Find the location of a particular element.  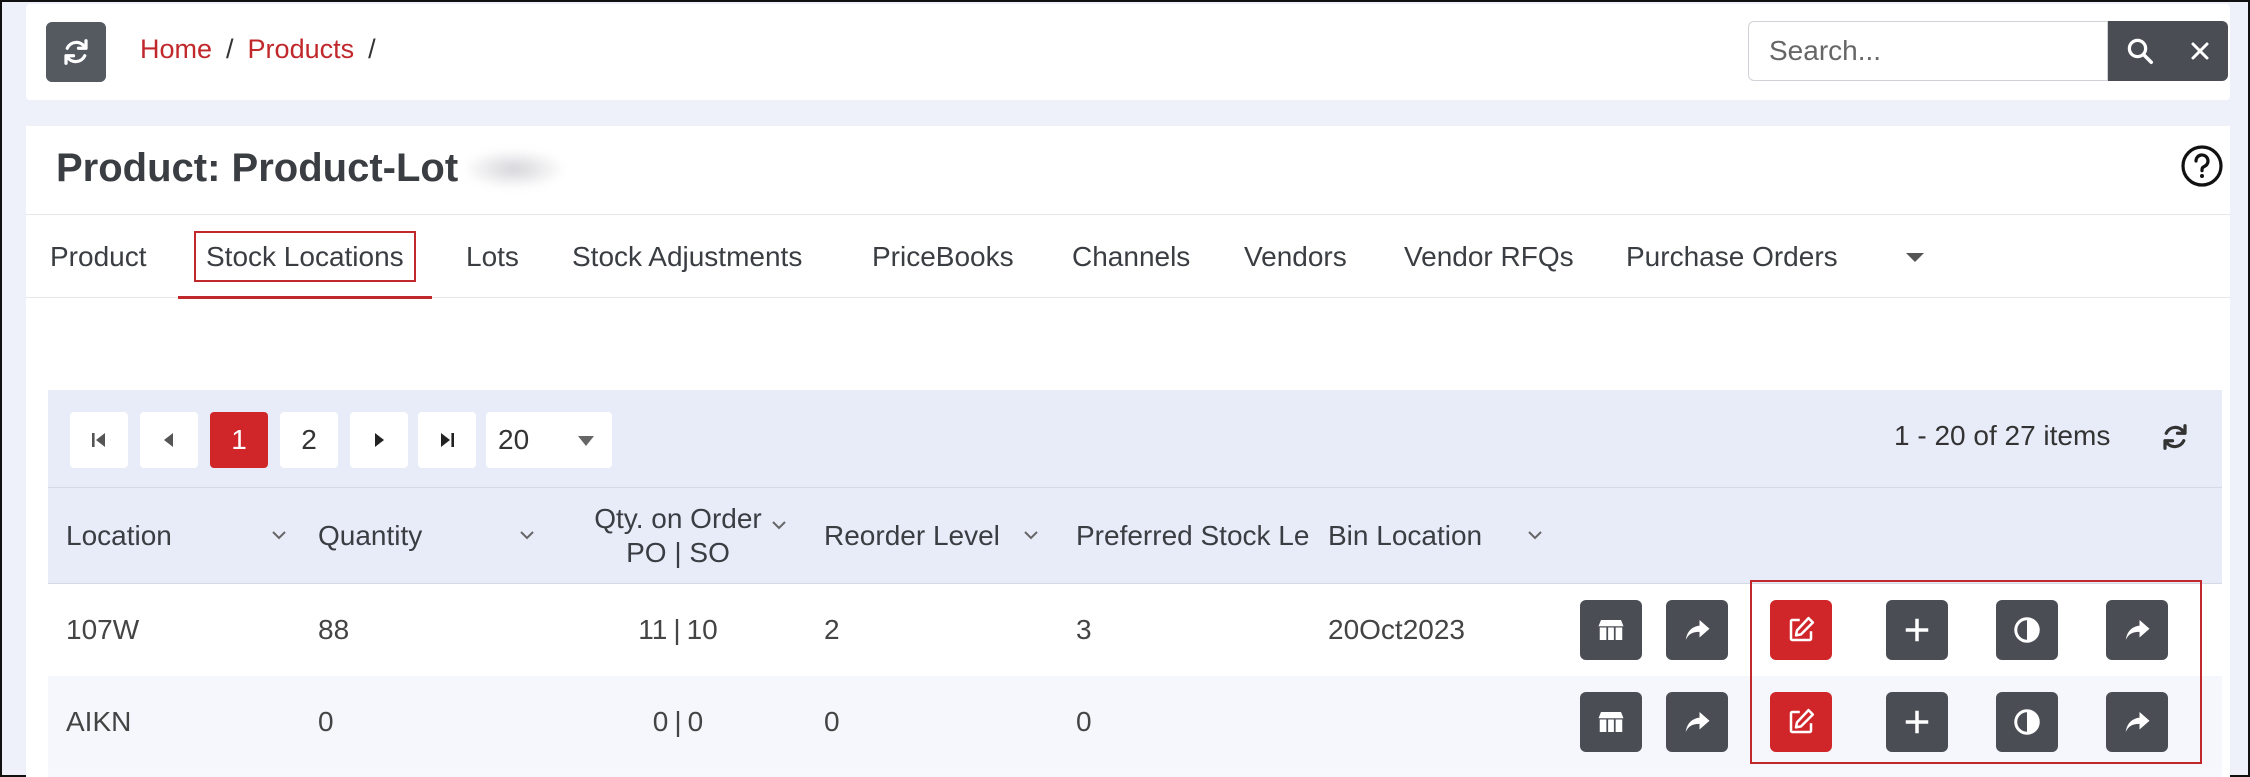

next-page-button is located at coordinates (379, 440).